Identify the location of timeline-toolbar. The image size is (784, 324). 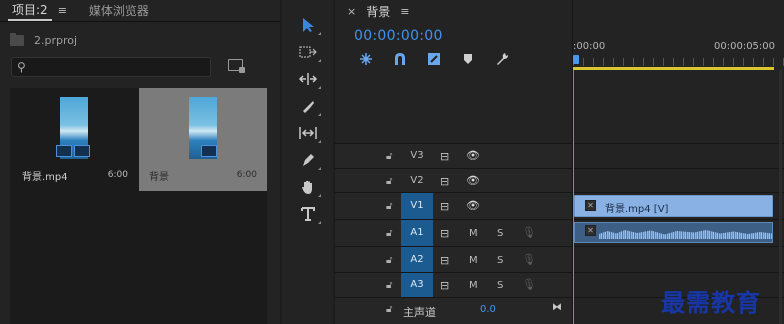
(434, 59).